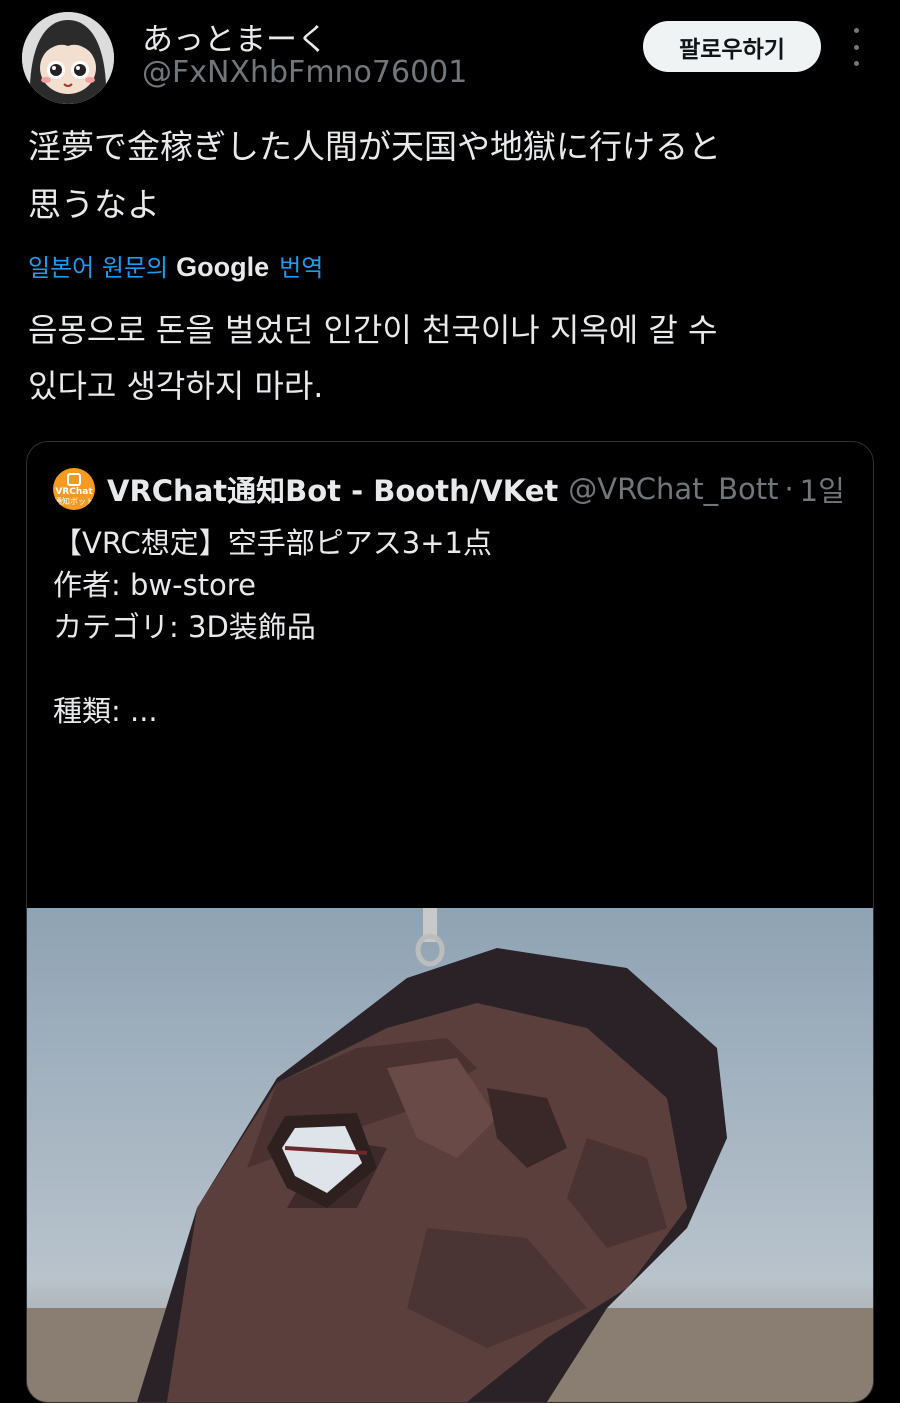 Image resolution: width=900 pixels, height=1403 pixels. Describe the element at coordinates (822, 489) in the screenshot. I see `quote-timestamp: 1일` at that location.